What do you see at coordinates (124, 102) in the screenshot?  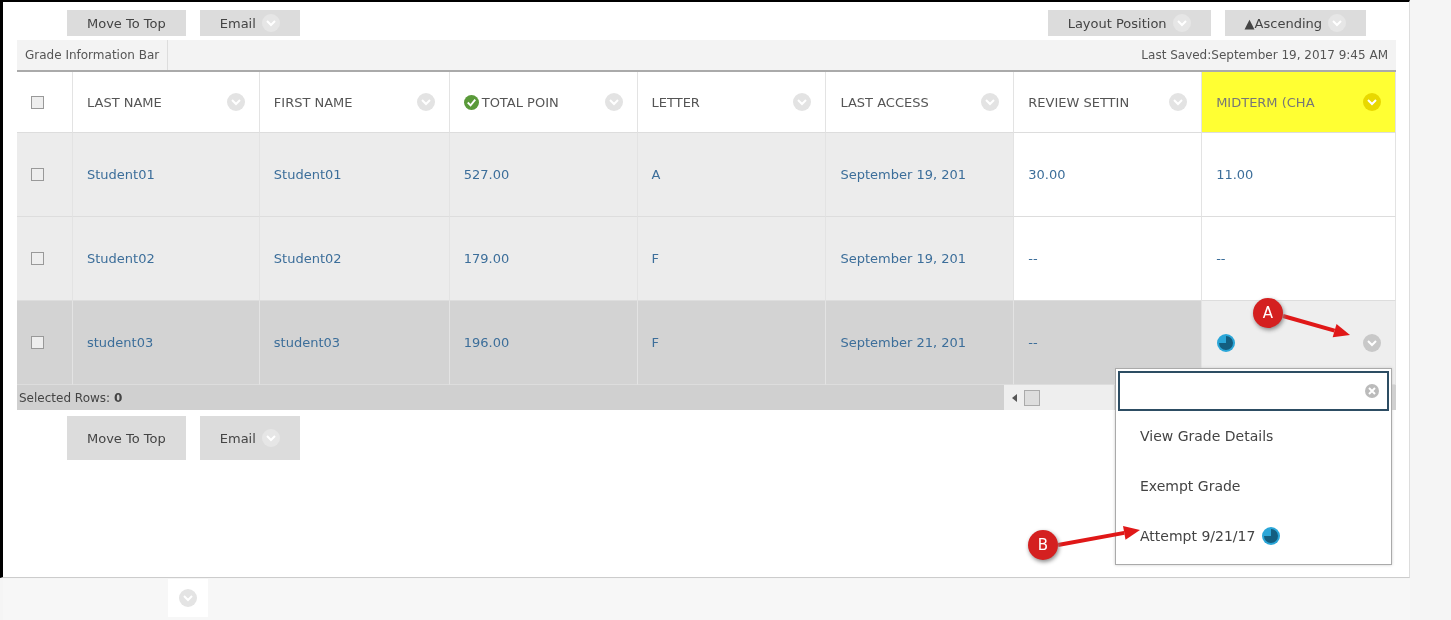 I see `column-title: LAST NAME` at bounding box center [124, 102].